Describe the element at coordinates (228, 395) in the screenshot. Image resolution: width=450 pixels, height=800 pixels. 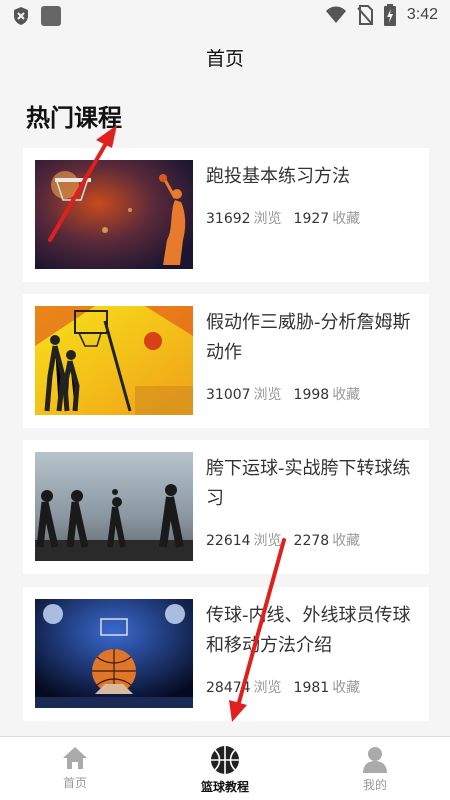
I see `views-count: 31007` at that location.